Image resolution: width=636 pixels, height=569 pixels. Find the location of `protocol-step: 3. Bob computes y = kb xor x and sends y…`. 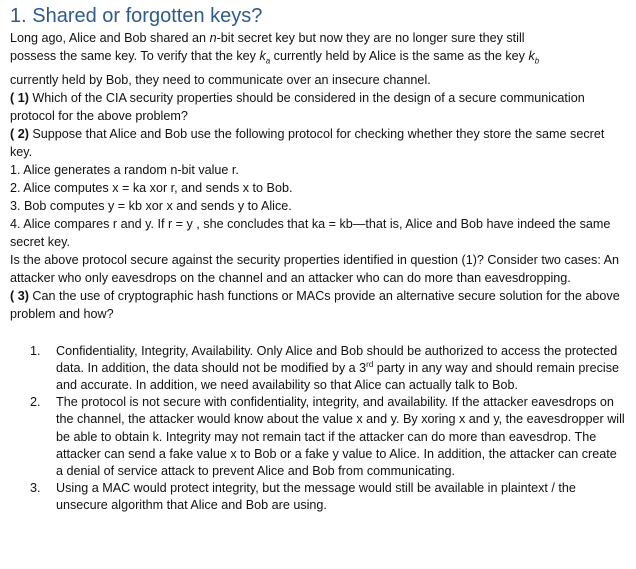

protocol-step: 3. Bob computes y = kb xor x and sends y… is located at coordinates (151, 205).